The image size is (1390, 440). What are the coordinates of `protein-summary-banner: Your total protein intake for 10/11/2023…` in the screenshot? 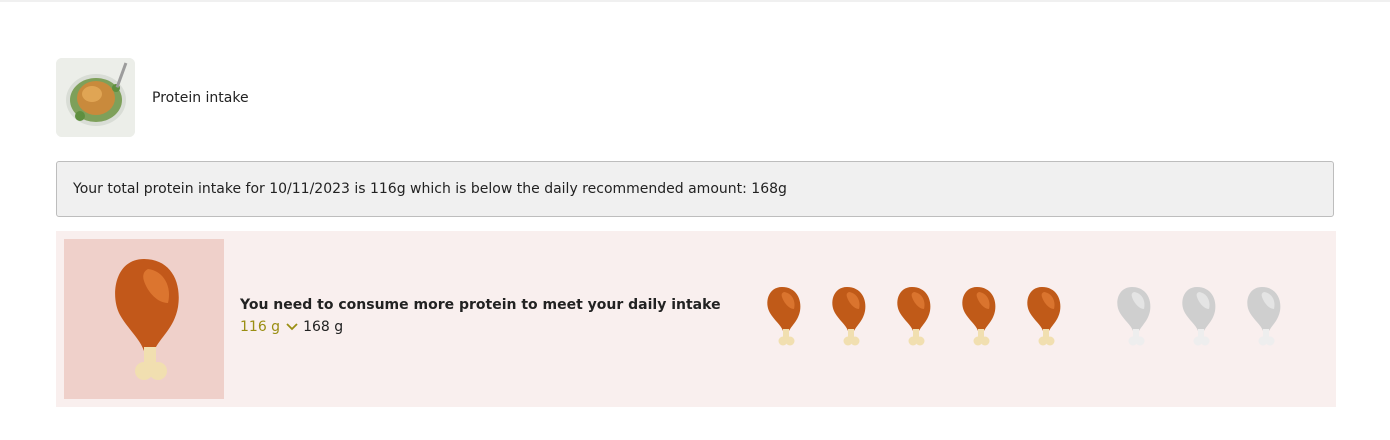 It's located at (695, 189).